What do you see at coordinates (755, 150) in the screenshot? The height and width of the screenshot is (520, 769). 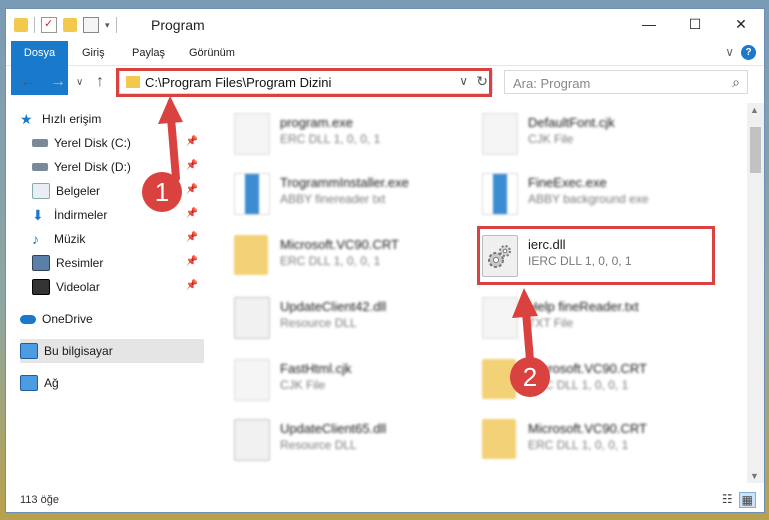 I see `scrollbar-thumb` at bounding box center [755, 150].